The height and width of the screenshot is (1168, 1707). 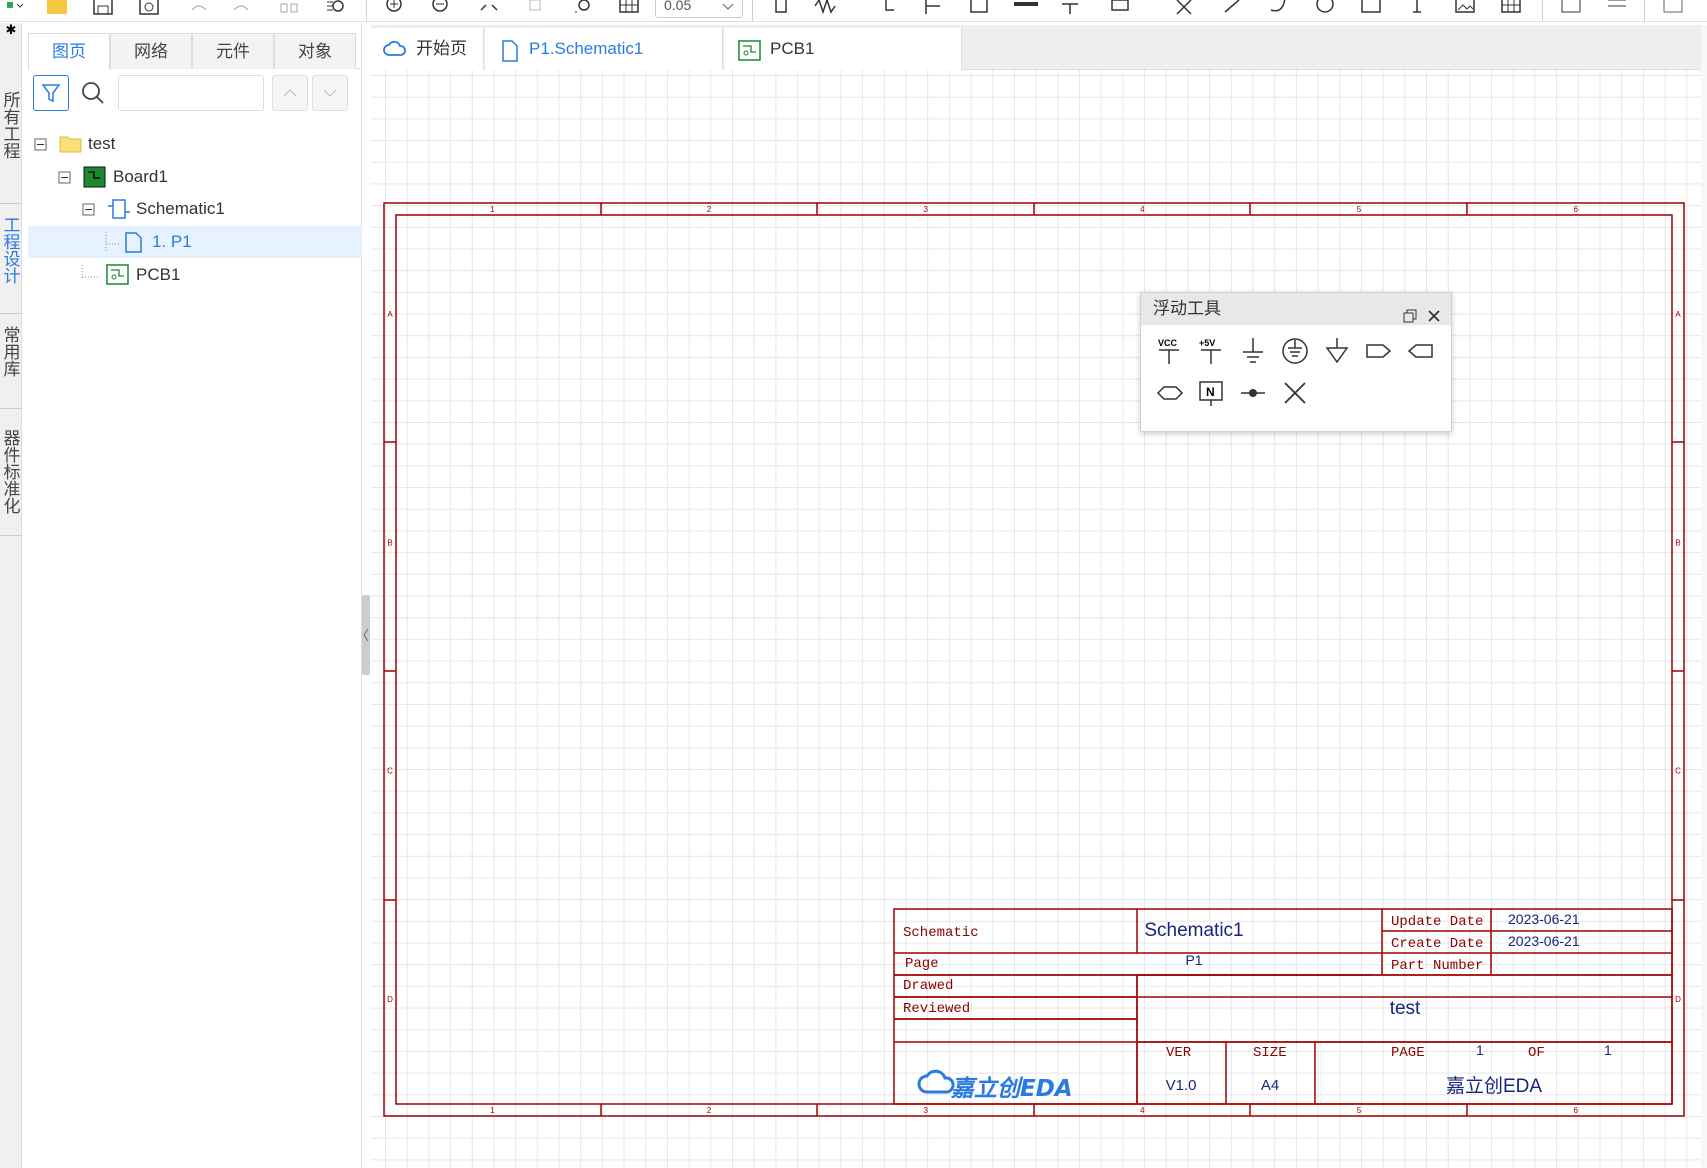 I want to click on restore-icon, so click(x=1410, y=318).